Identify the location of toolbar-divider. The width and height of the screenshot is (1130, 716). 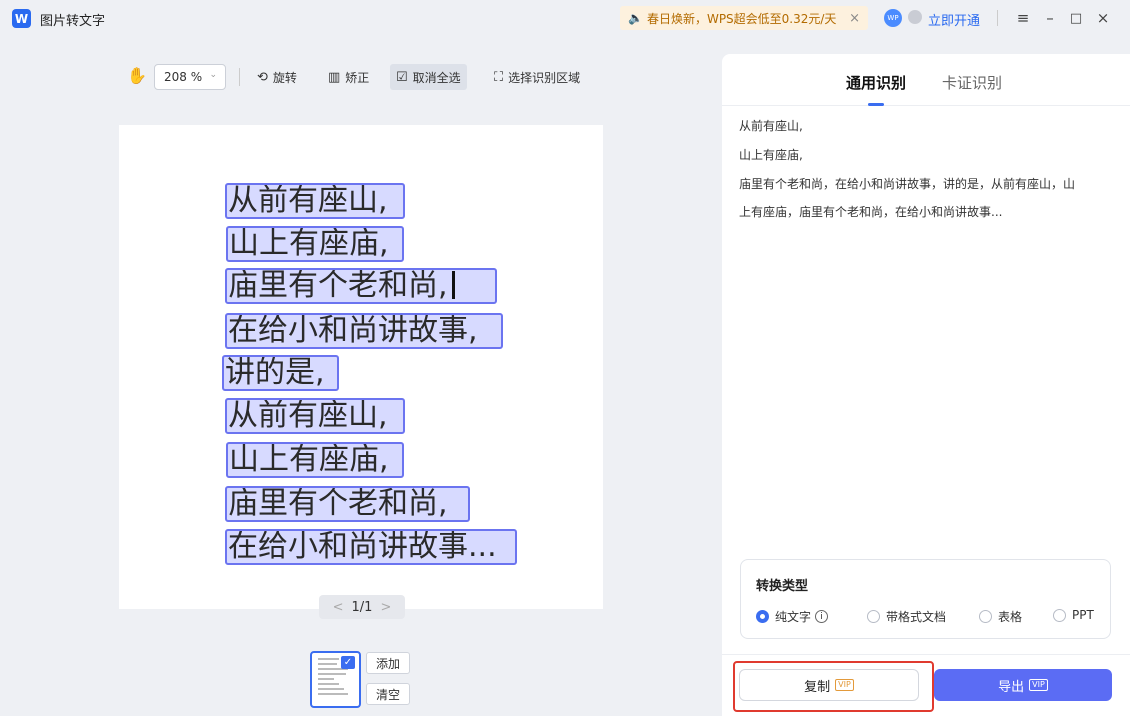
(239, 77).